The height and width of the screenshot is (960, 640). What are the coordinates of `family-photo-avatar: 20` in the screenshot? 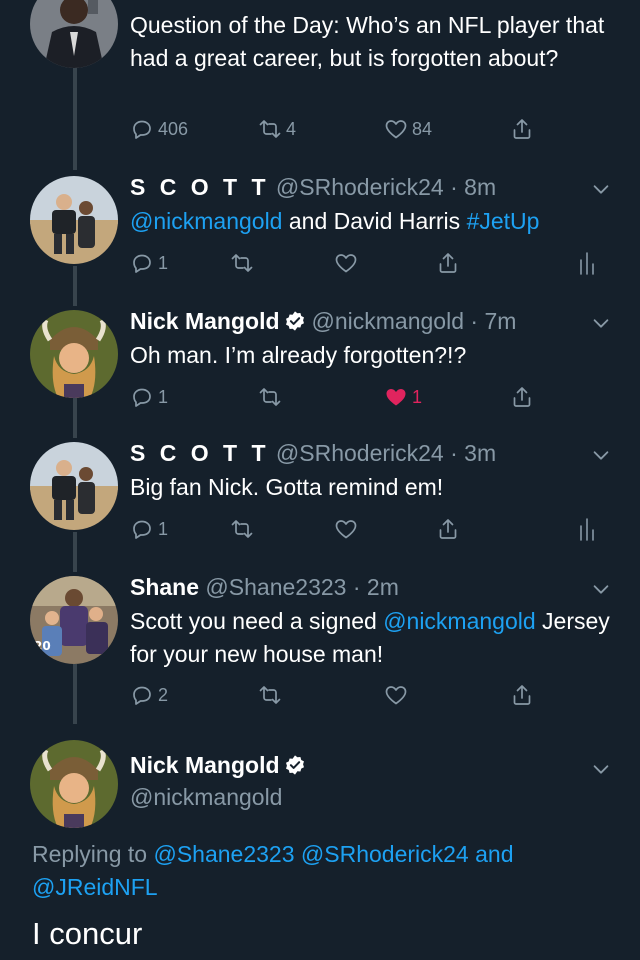 It's located at (74, 620).